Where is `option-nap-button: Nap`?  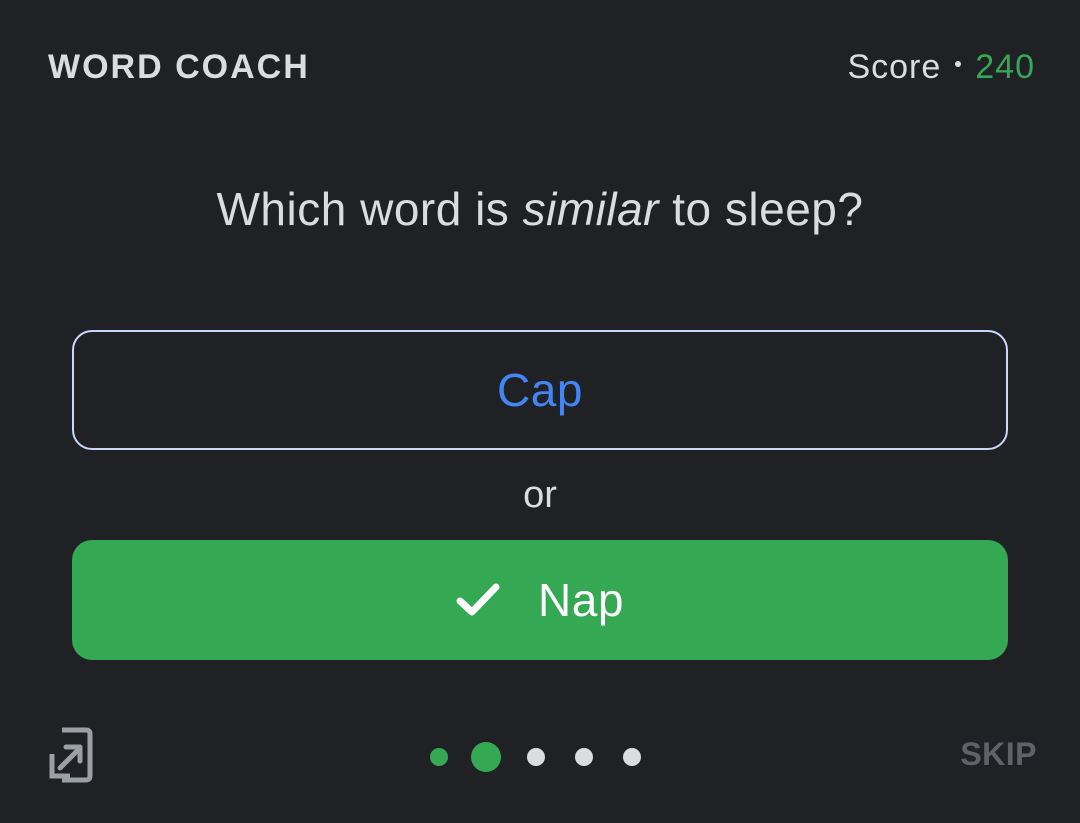 option-nap-button: Nap is located at coordinates (540, 600).